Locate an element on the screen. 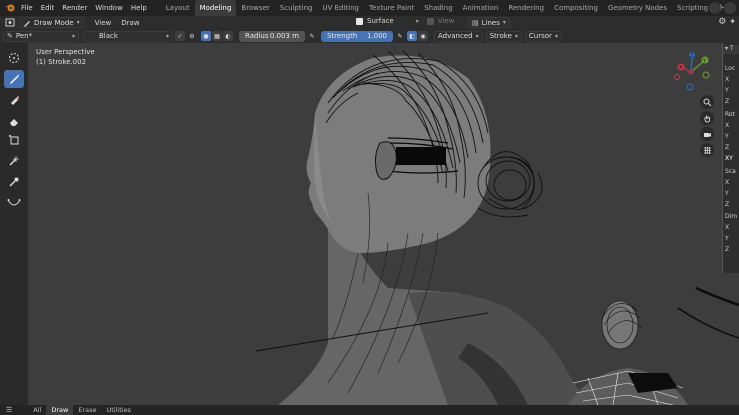  color-swatch-icon: ◐ is located at coordinates (228, 36).